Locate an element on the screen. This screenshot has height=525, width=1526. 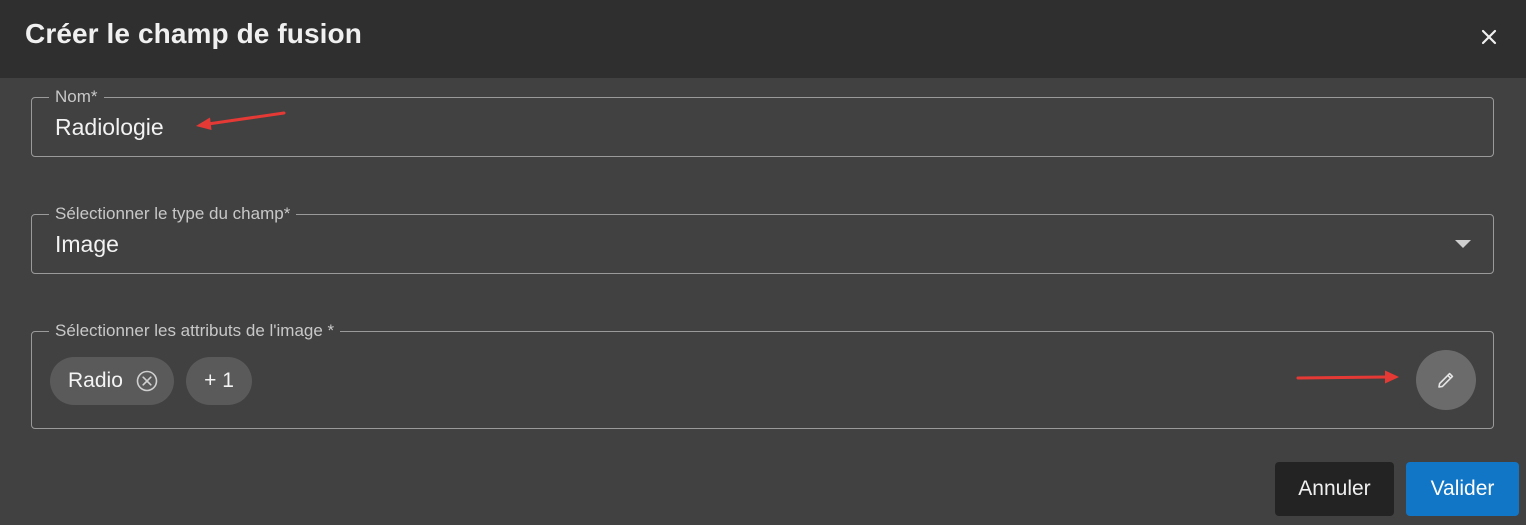
submit-button-label: Valider is located at coordinates (1462, 488).